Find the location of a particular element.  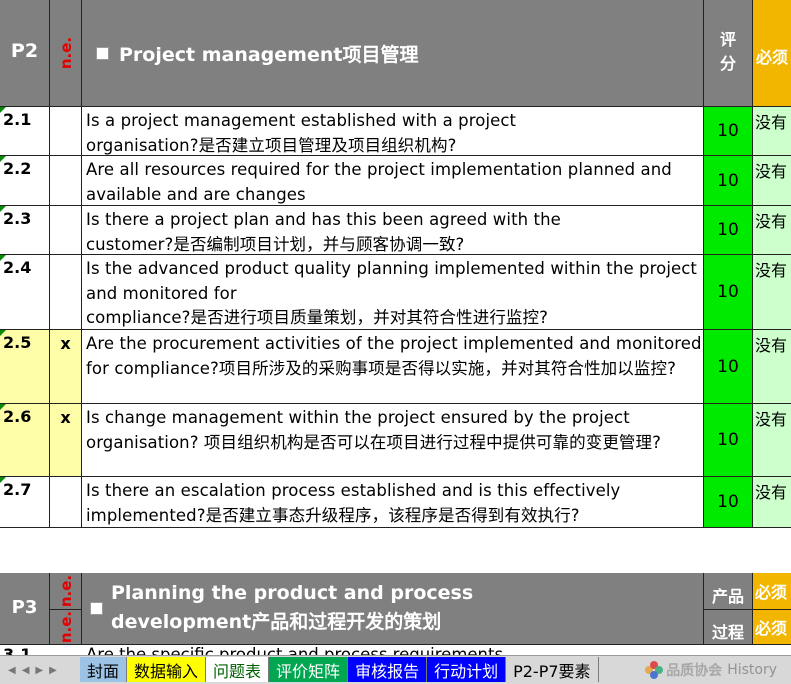

score-header-cell: 评分 is located at coordinates (728, 53).